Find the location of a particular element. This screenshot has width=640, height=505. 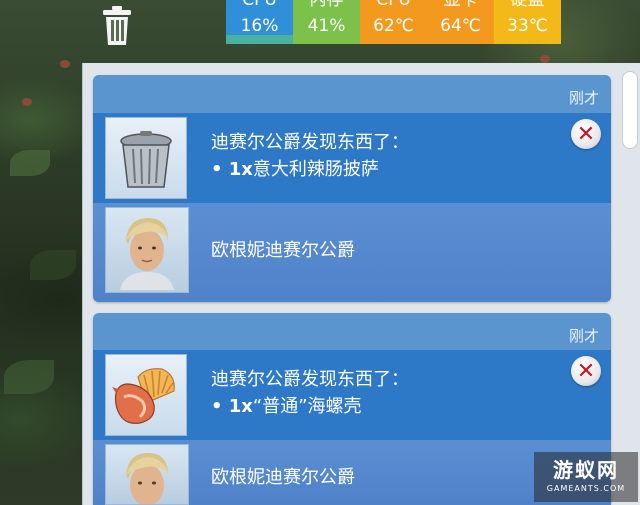

stat-value: 33℃ is located at coordinates (527, 26).